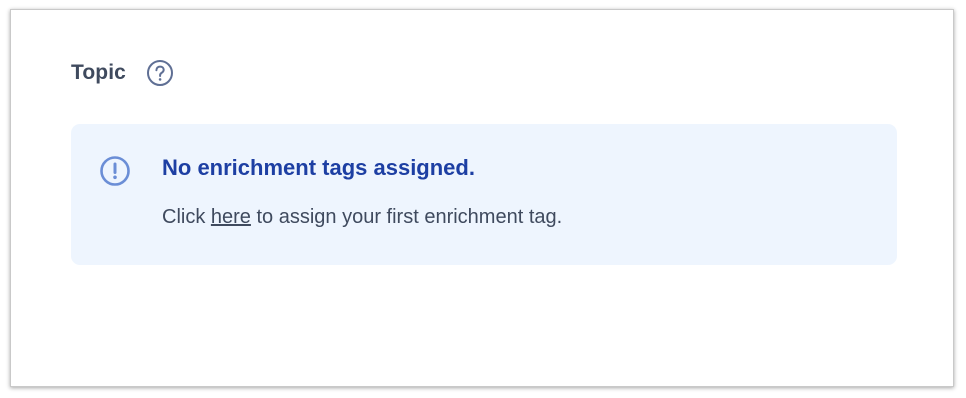 The height and width of the screenshot is (398, 966). I want to click on notice-title: No enrichment tags assigned., so click(318, 167).